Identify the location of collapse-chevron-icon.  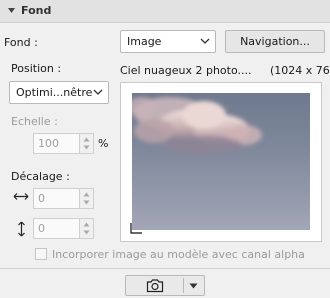
(11, 10).